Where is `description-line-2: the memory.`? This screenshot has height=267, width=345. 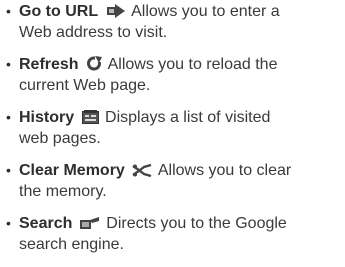
description-line-2: the memory. is located at coordinates (63, 191).